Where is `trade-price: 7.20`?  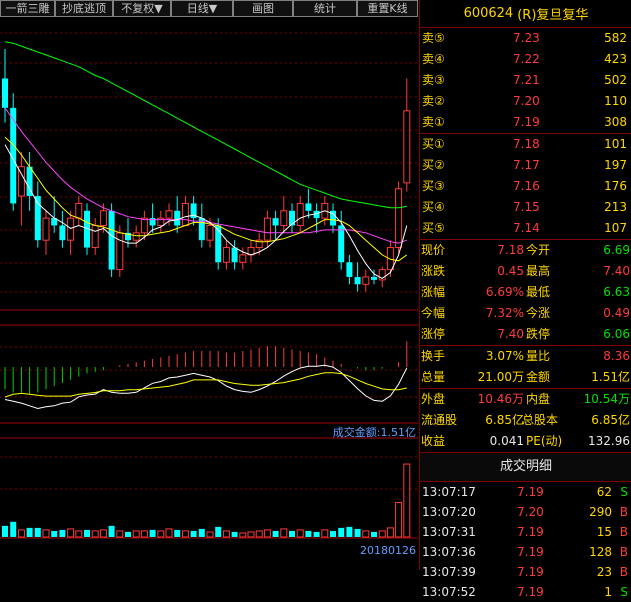
trade-price: 7.20 is located at coordinates (530, 512).